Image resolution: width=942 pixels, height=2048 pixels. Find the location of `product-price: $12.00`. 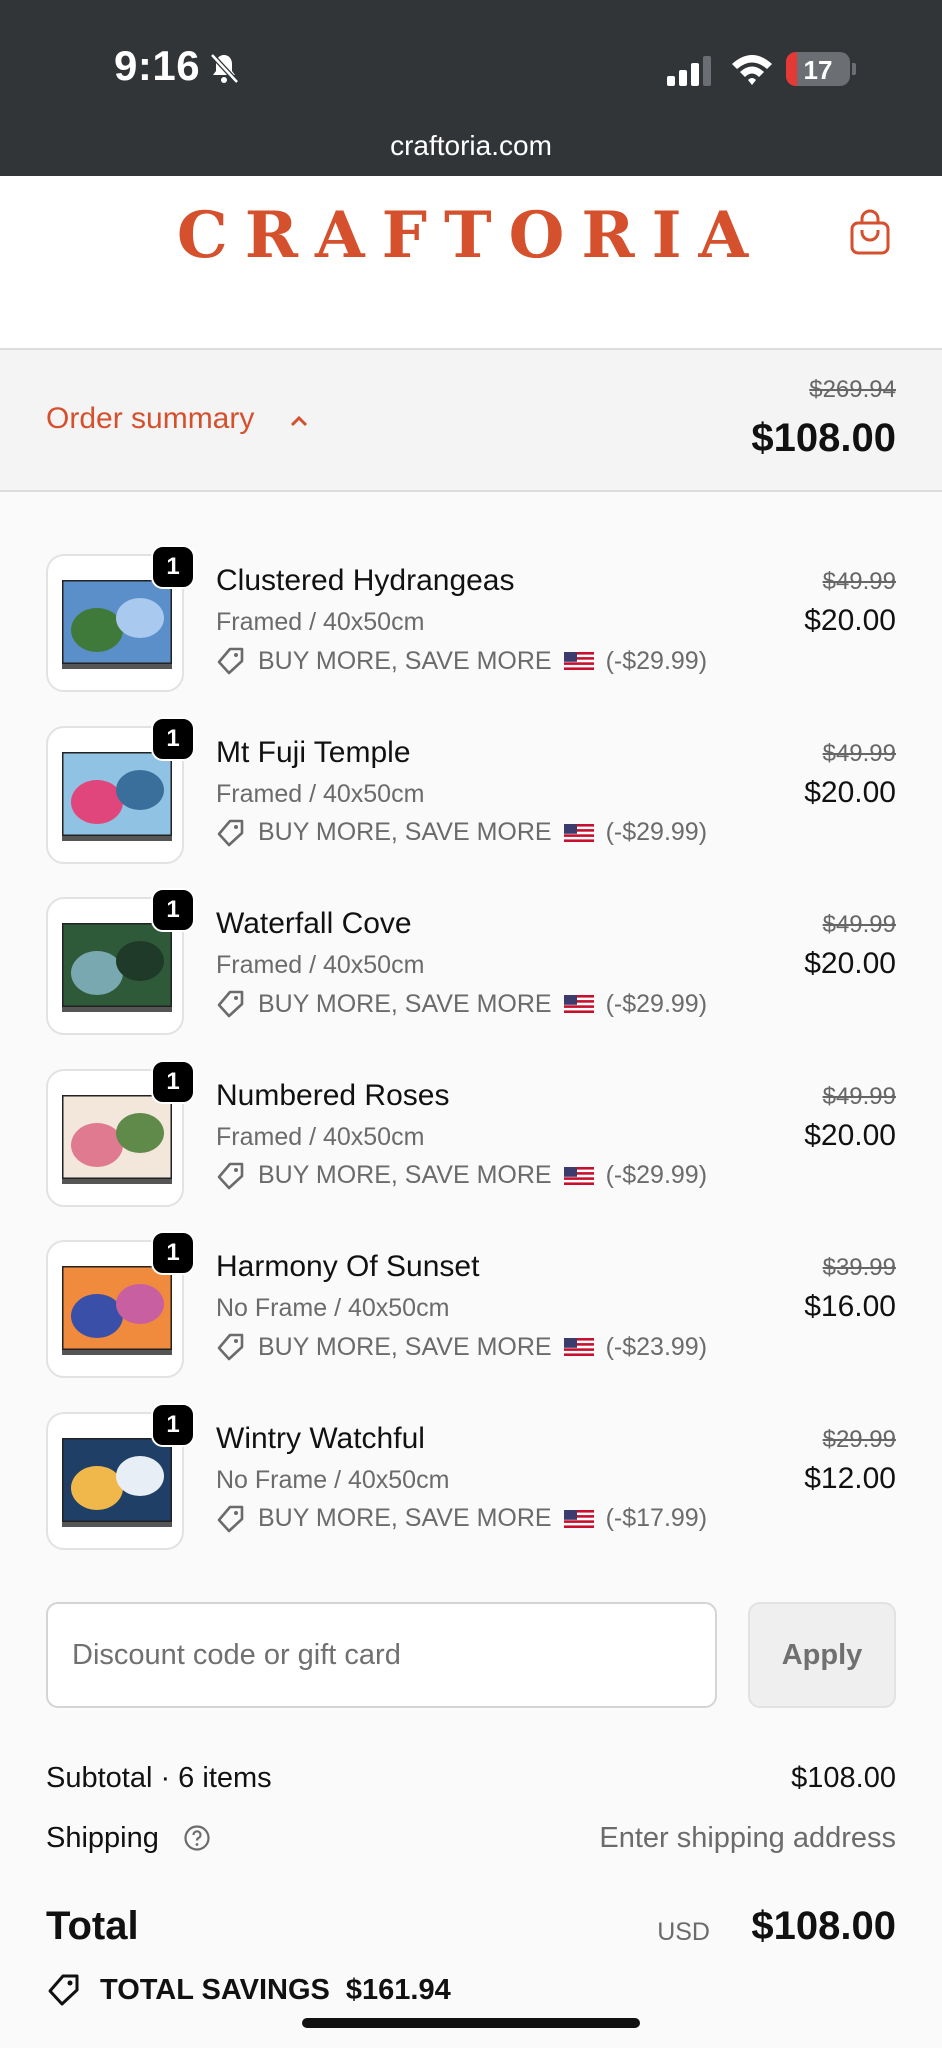

product-price: $12.00 is located at coordinates (850, 1478).